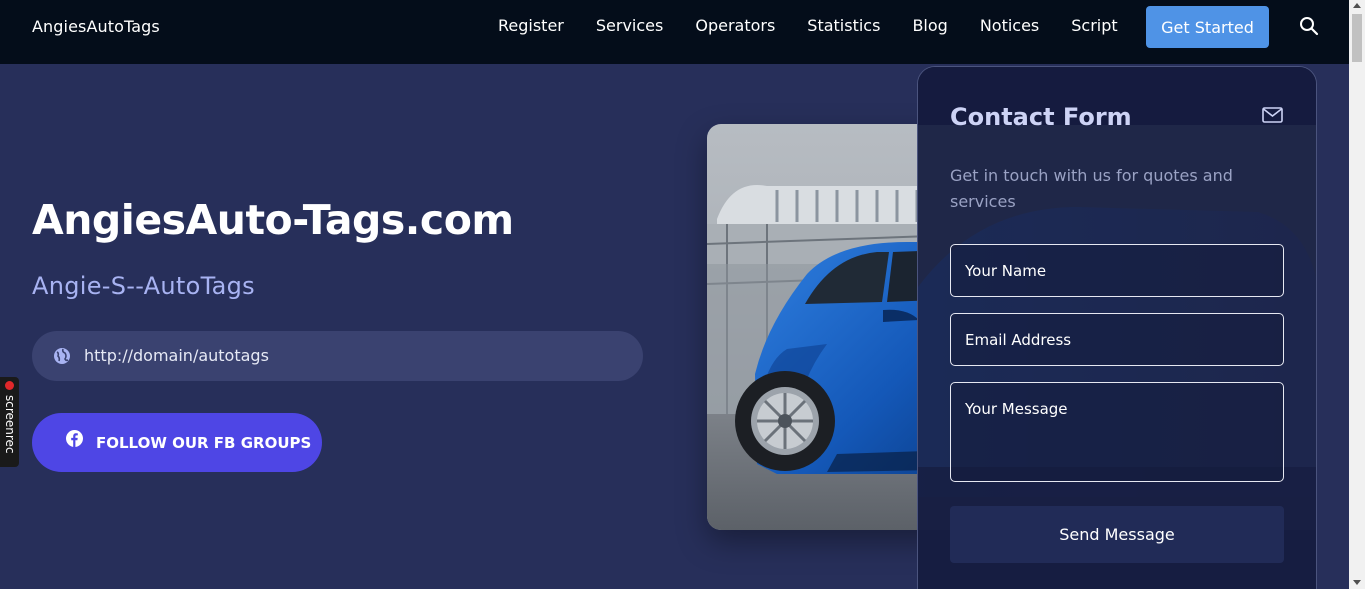 This screenshot has height=589, width=1365. Describe the element at coordinates (62, 356) in the screenshot. I see `globe-icon` at that location.